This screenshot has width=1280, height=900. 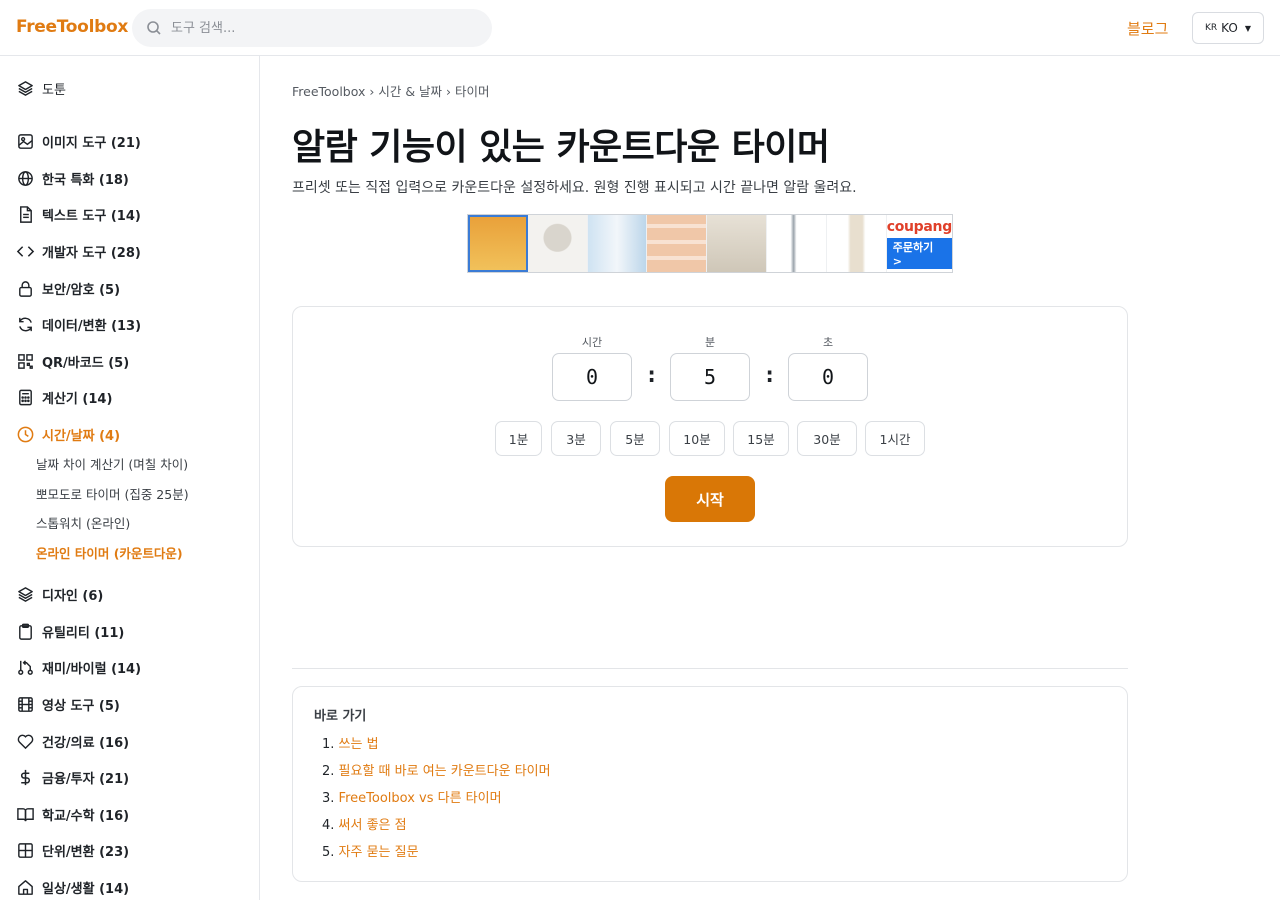 I want to click on sidebar-item-units: 단위/변환 (23), so click(x=72, y=850).